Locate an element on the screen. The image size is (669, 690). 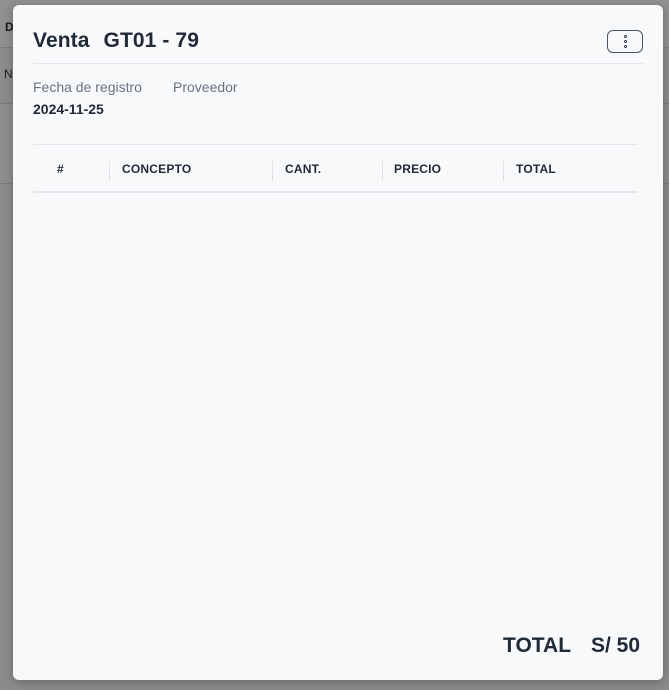
column-header-precio: PRECIO is located at coordinates (418, 169).